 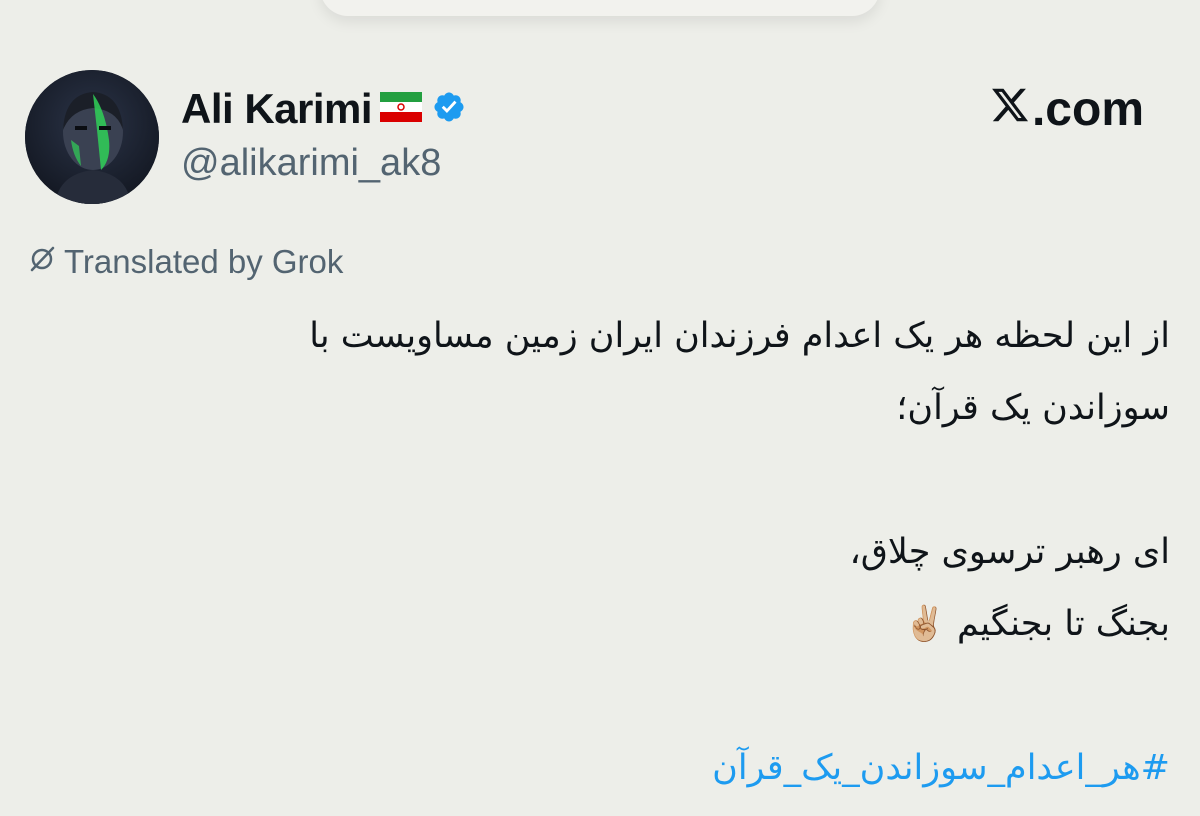 What do you see at coordinates (941, 768) in the screenshot?
I see `hashtag-link: #هر_اعدام_سوزاندن_یک_قرآن` at bounding box center [941, 768].